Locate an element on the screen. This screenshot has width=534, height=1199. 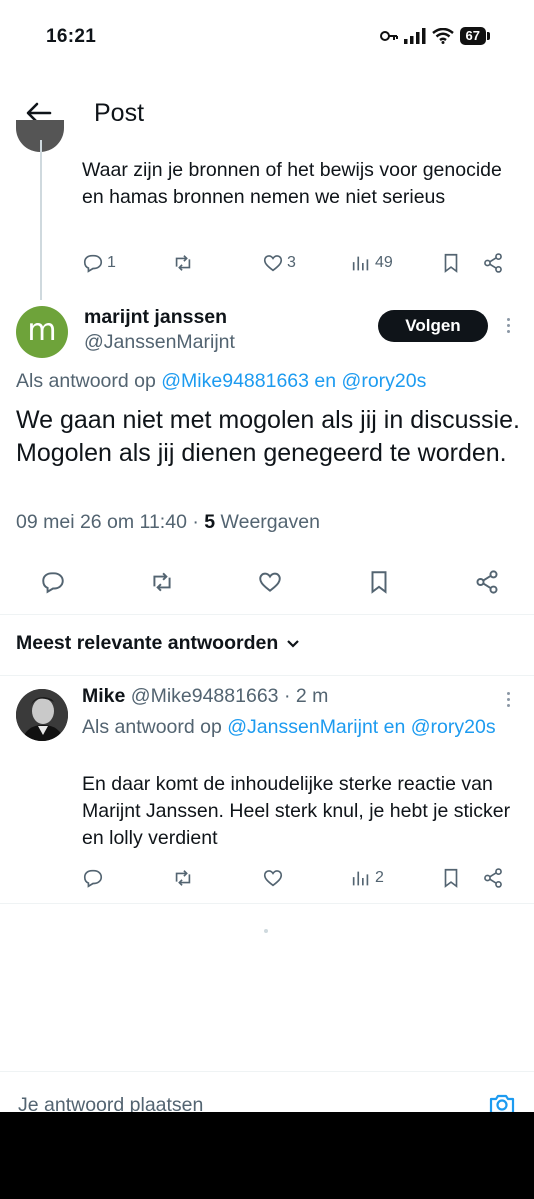
camera-icon is located at coordinates (502, 1101).